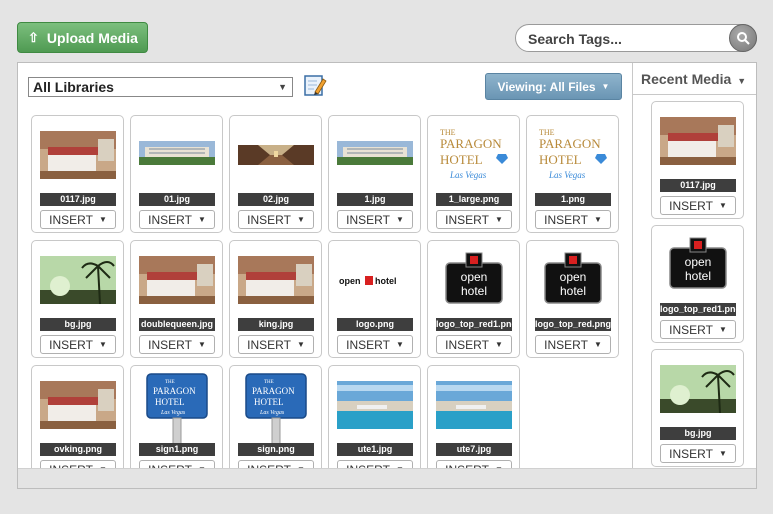 This screenshot has height=514, width=773. I want to click on recent-media-card: bg.jpg INSERT ▼, so click(697, 408).